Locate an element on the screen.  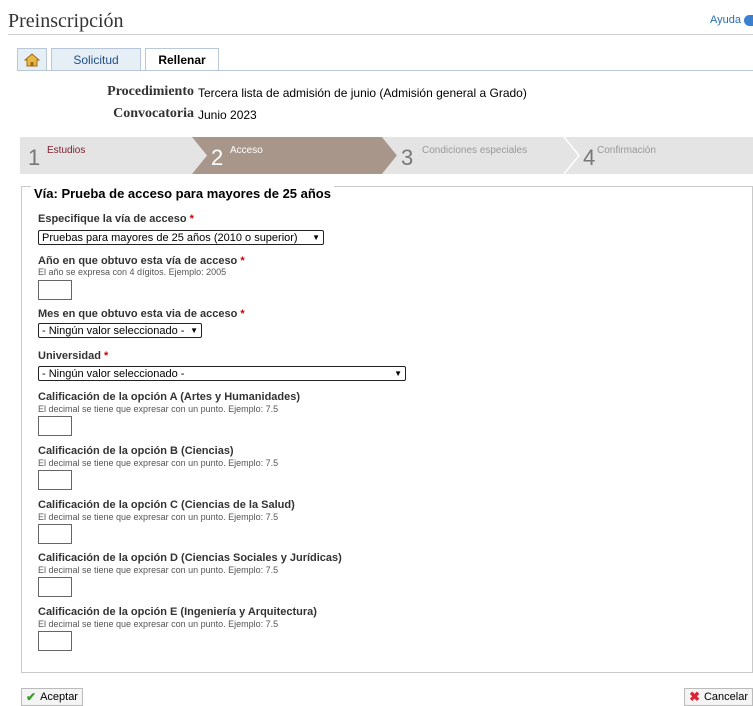
tab-rellenar: Rellenar is located at coordinates (182, 59).